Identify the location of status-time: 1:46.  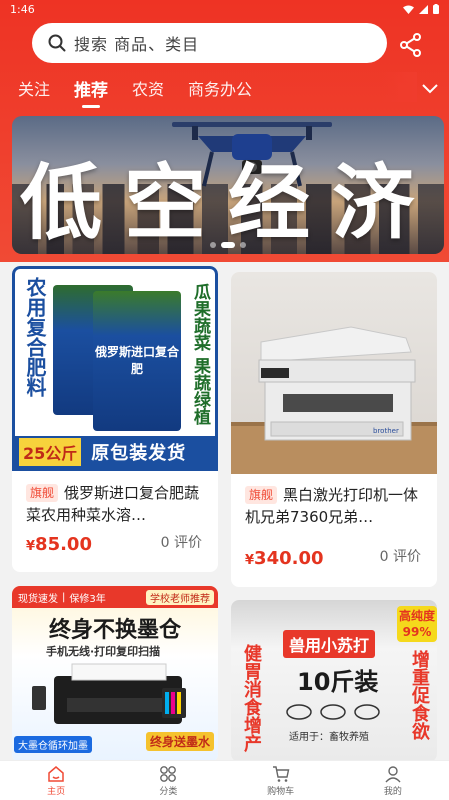
(22, 9).